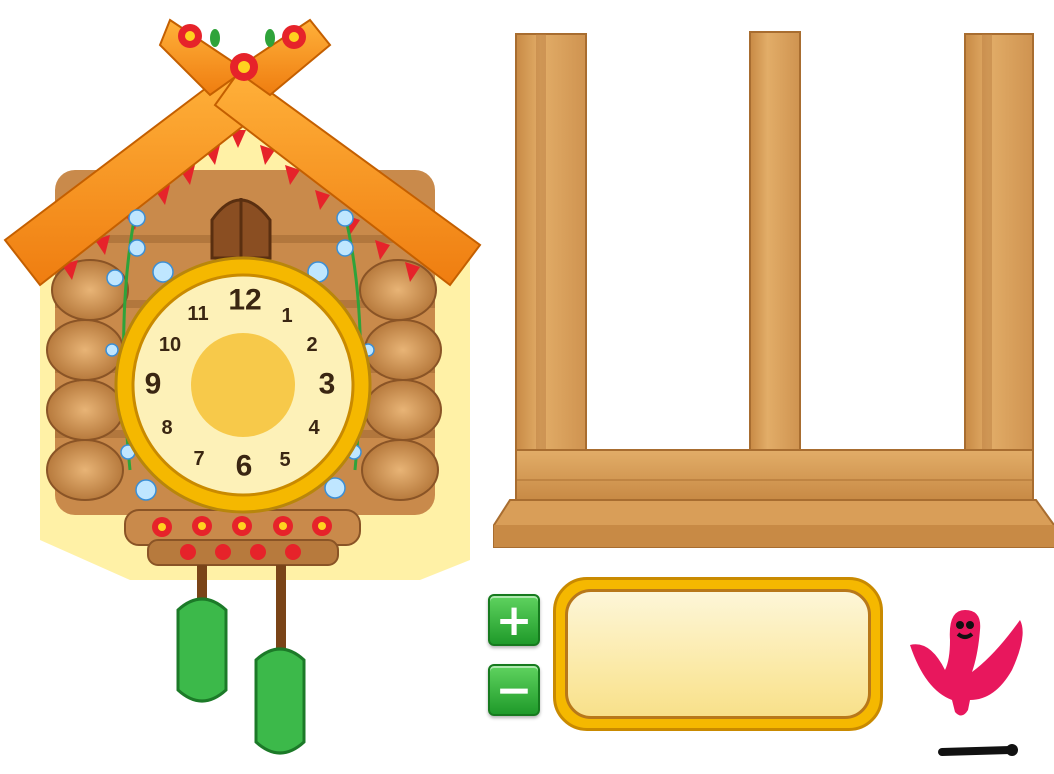  Describe the element at coordinates (198, 459) in the screenshot. I see `clock-number-7: 7` at that location.